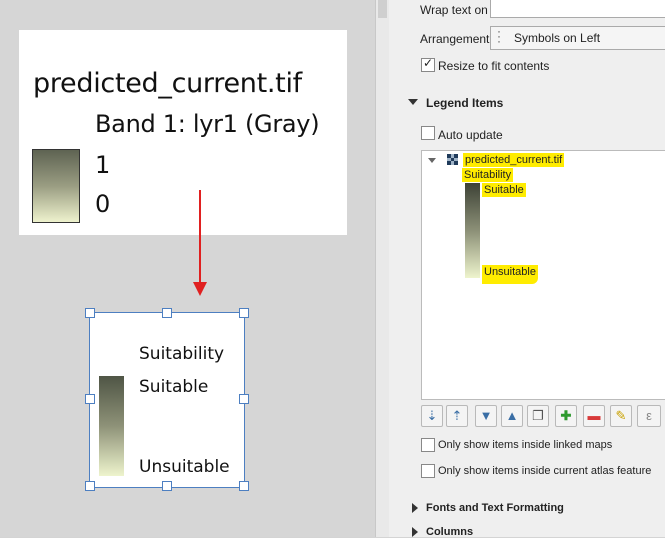 This screenshot has height=538, width=665. I want to click on tree-high-label: Suitable, so click(504, 190).